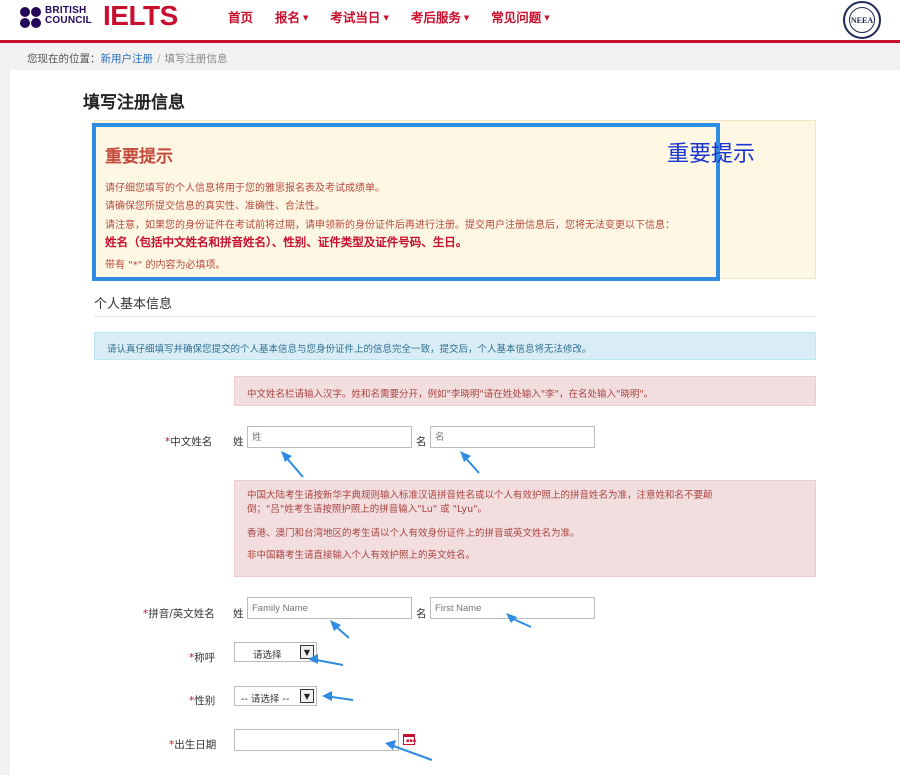 The height and width of the screenshot is (775, 900). Describe the element at coordinates (202, 658) in the screenshot. I see `title-label: *称呼` at that location.